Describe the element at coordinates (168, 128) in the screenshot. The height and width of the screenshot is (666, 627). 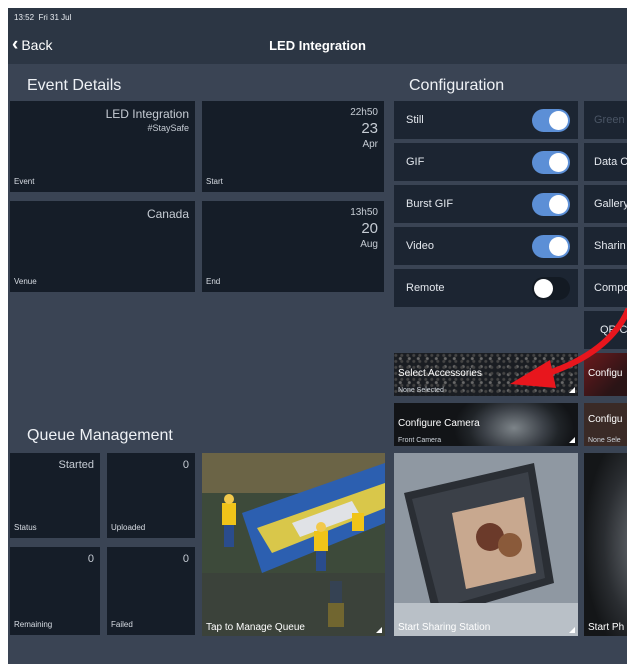
I see `event-tag: #StaySafe` at that location.